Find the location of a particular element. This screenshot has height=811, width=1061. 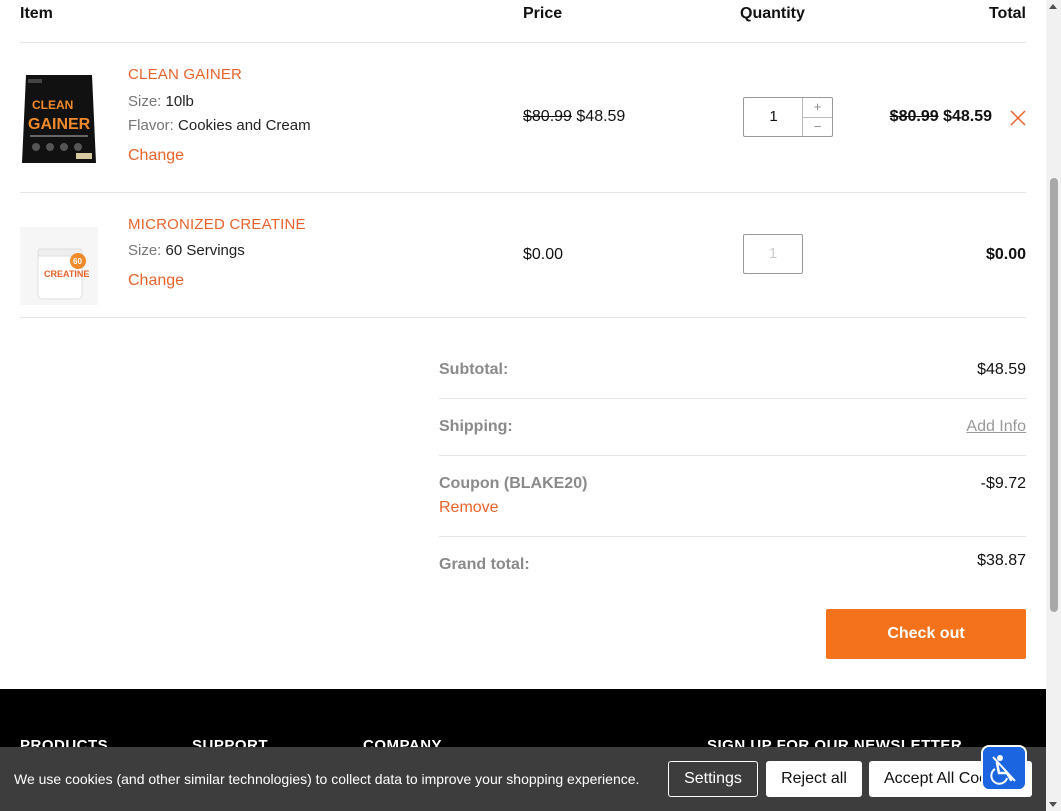

checkout-button: Check out is located at coordinates (926, 634).